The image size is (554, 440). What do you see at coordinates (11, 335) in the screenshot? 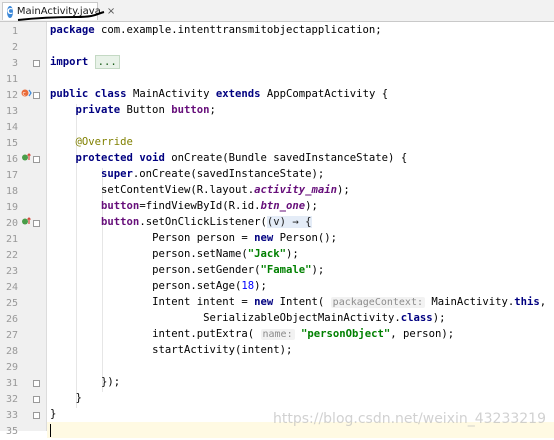
I see `line-number: 27` at bounding box center [11, 335].